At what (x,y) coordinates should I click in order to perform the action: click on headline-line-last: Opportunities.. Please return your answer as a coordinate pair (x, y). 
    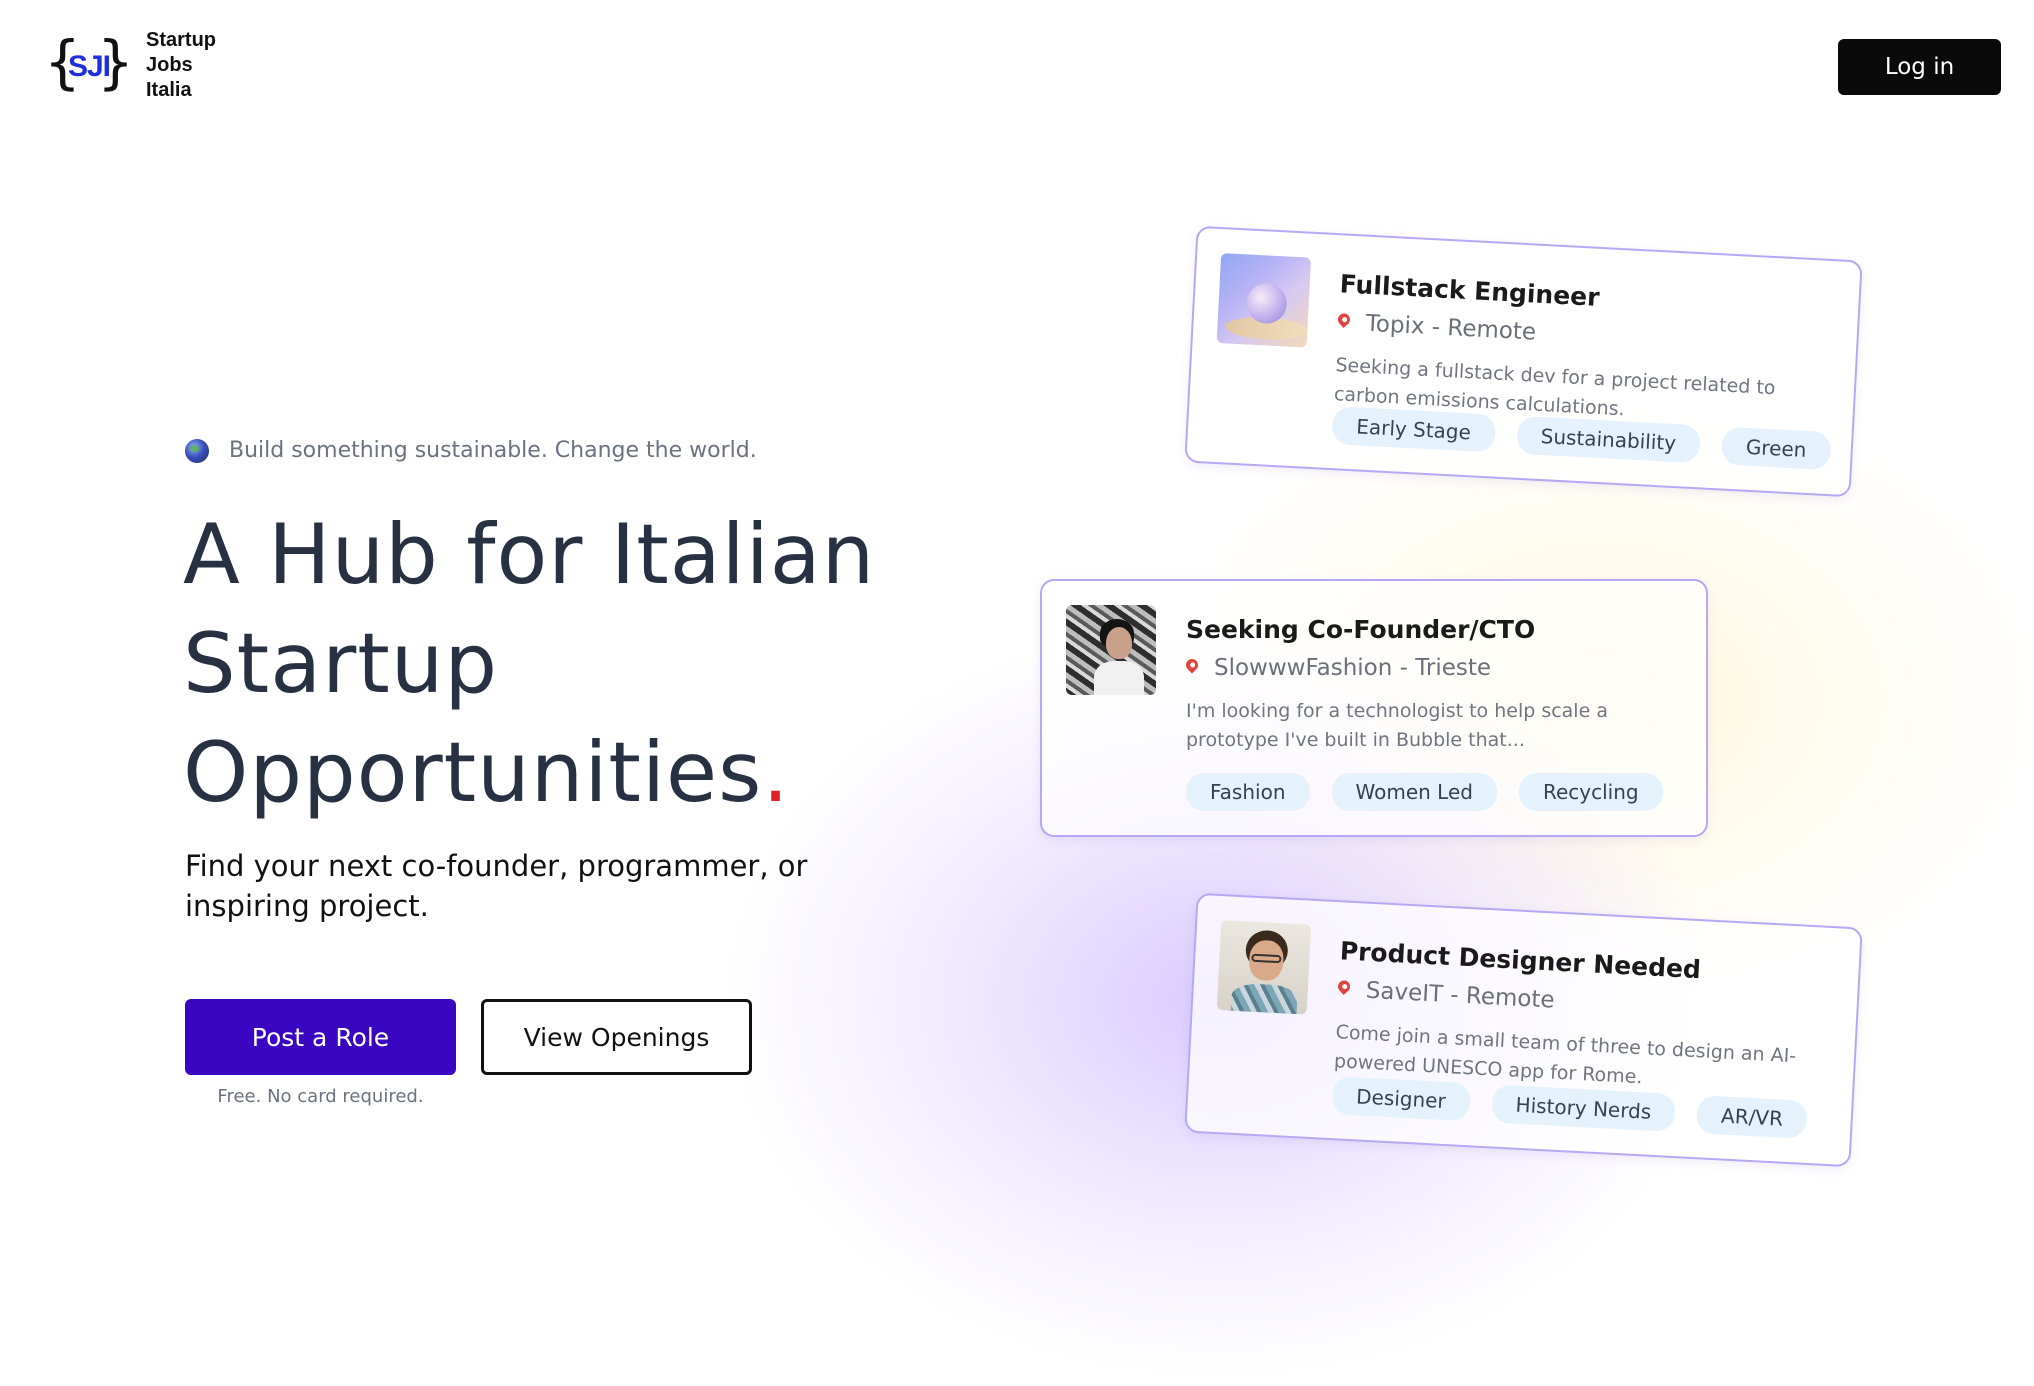
    Looking at the image, I should click on (543, 772).